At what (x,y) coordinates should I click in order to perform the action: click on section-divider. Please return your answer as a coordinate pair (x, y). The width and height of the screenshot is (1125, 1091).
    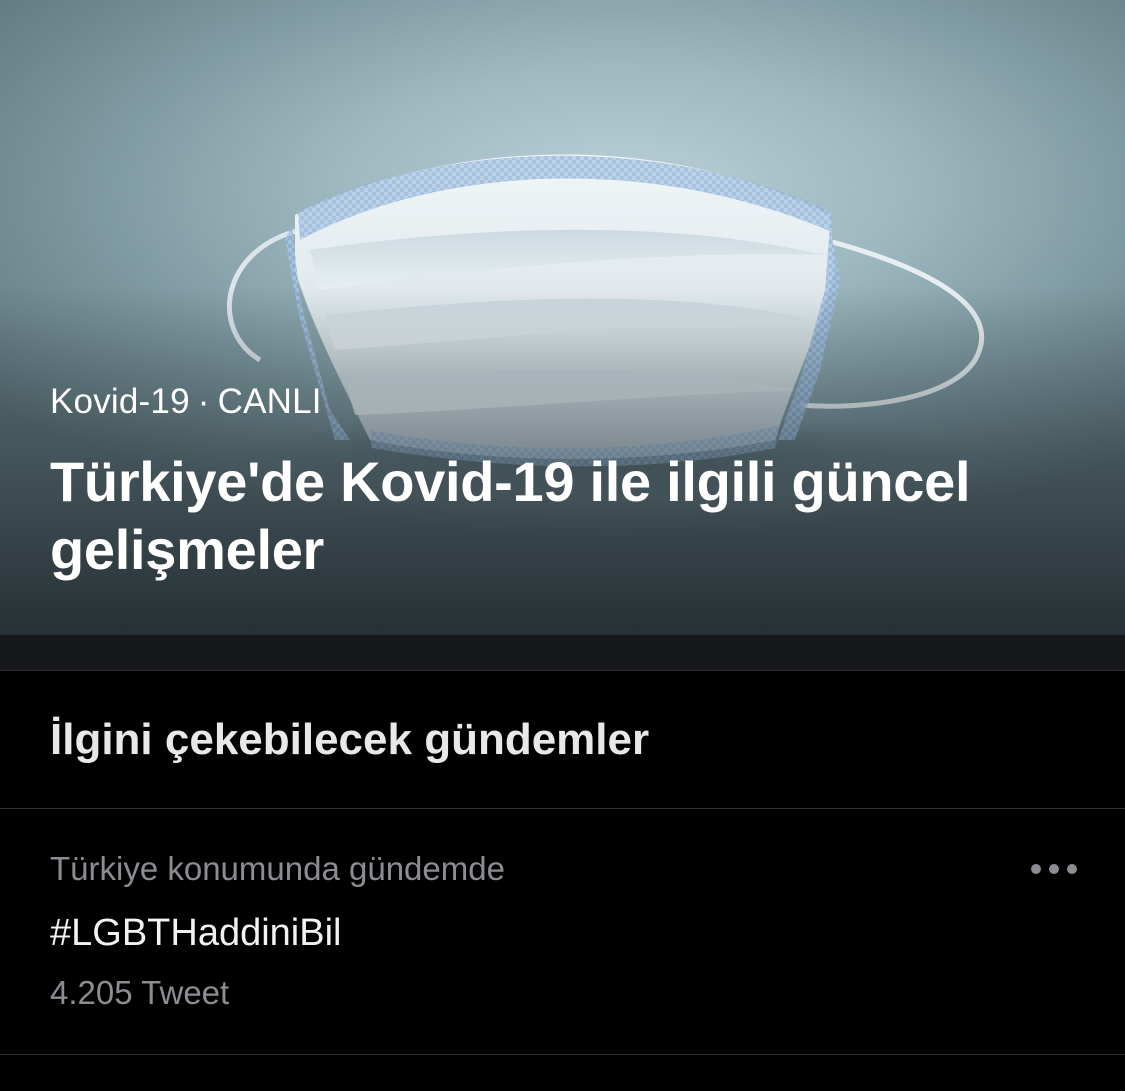
    Looking at the image, I should click on (562, 653).